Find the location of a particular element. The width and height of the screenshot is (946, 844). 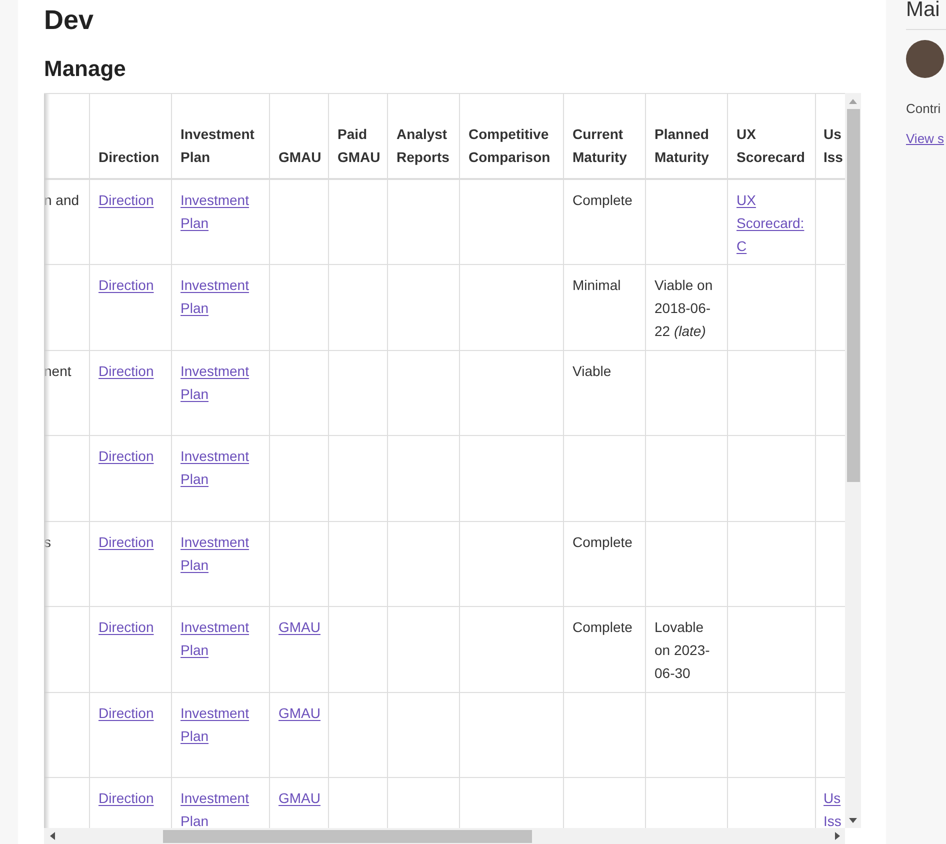

column-header: Paid GMAU is located at coordinates (359, 145).